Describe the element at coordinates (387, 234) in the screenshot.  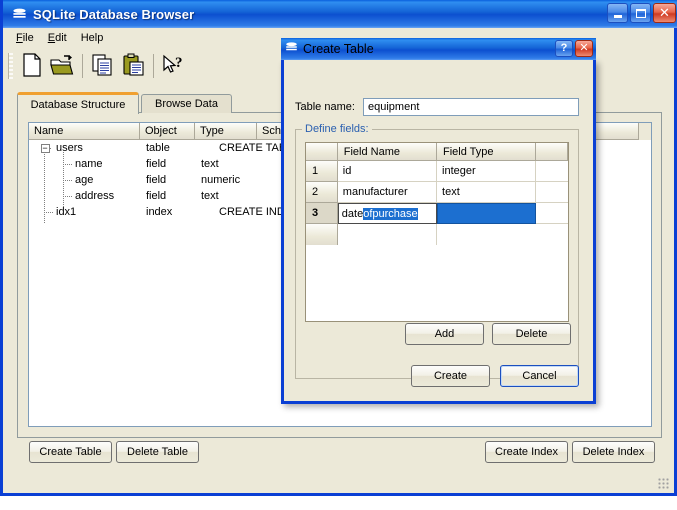
I see `field-name-cell-empty` at that location.